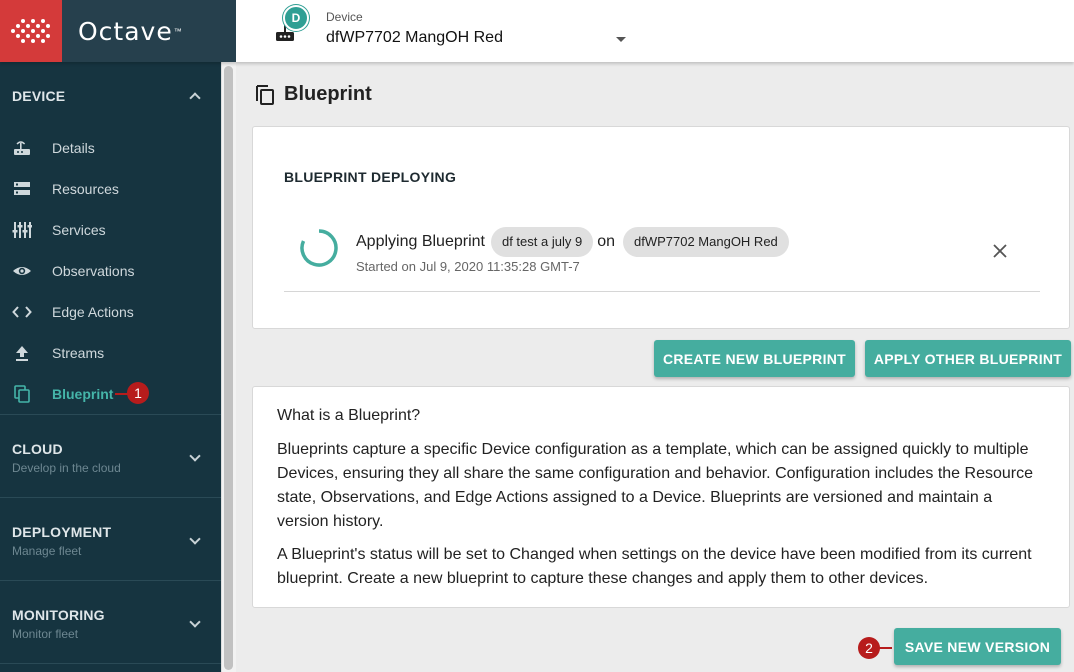 This screenshot has width=1074, height=672. What do you see at coordinates (420, 241) in the screenshot?
I see `applying-text: Applying Blueprint` at bounding box center [420, 241].